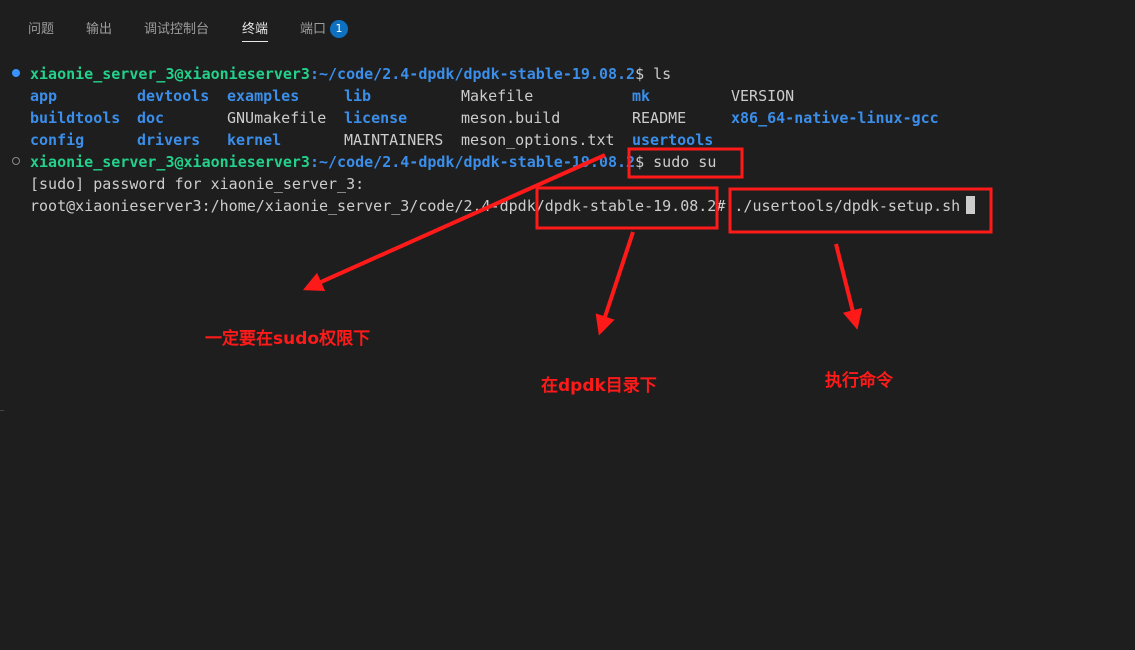 Image resolution: width=1135 pixels, height=650 pixels. What do you see at coordinates (288, 339) in the screenshot?
I see `annotation-sudo: 一定要在sudo权限下` at bounding box center [288, 339].